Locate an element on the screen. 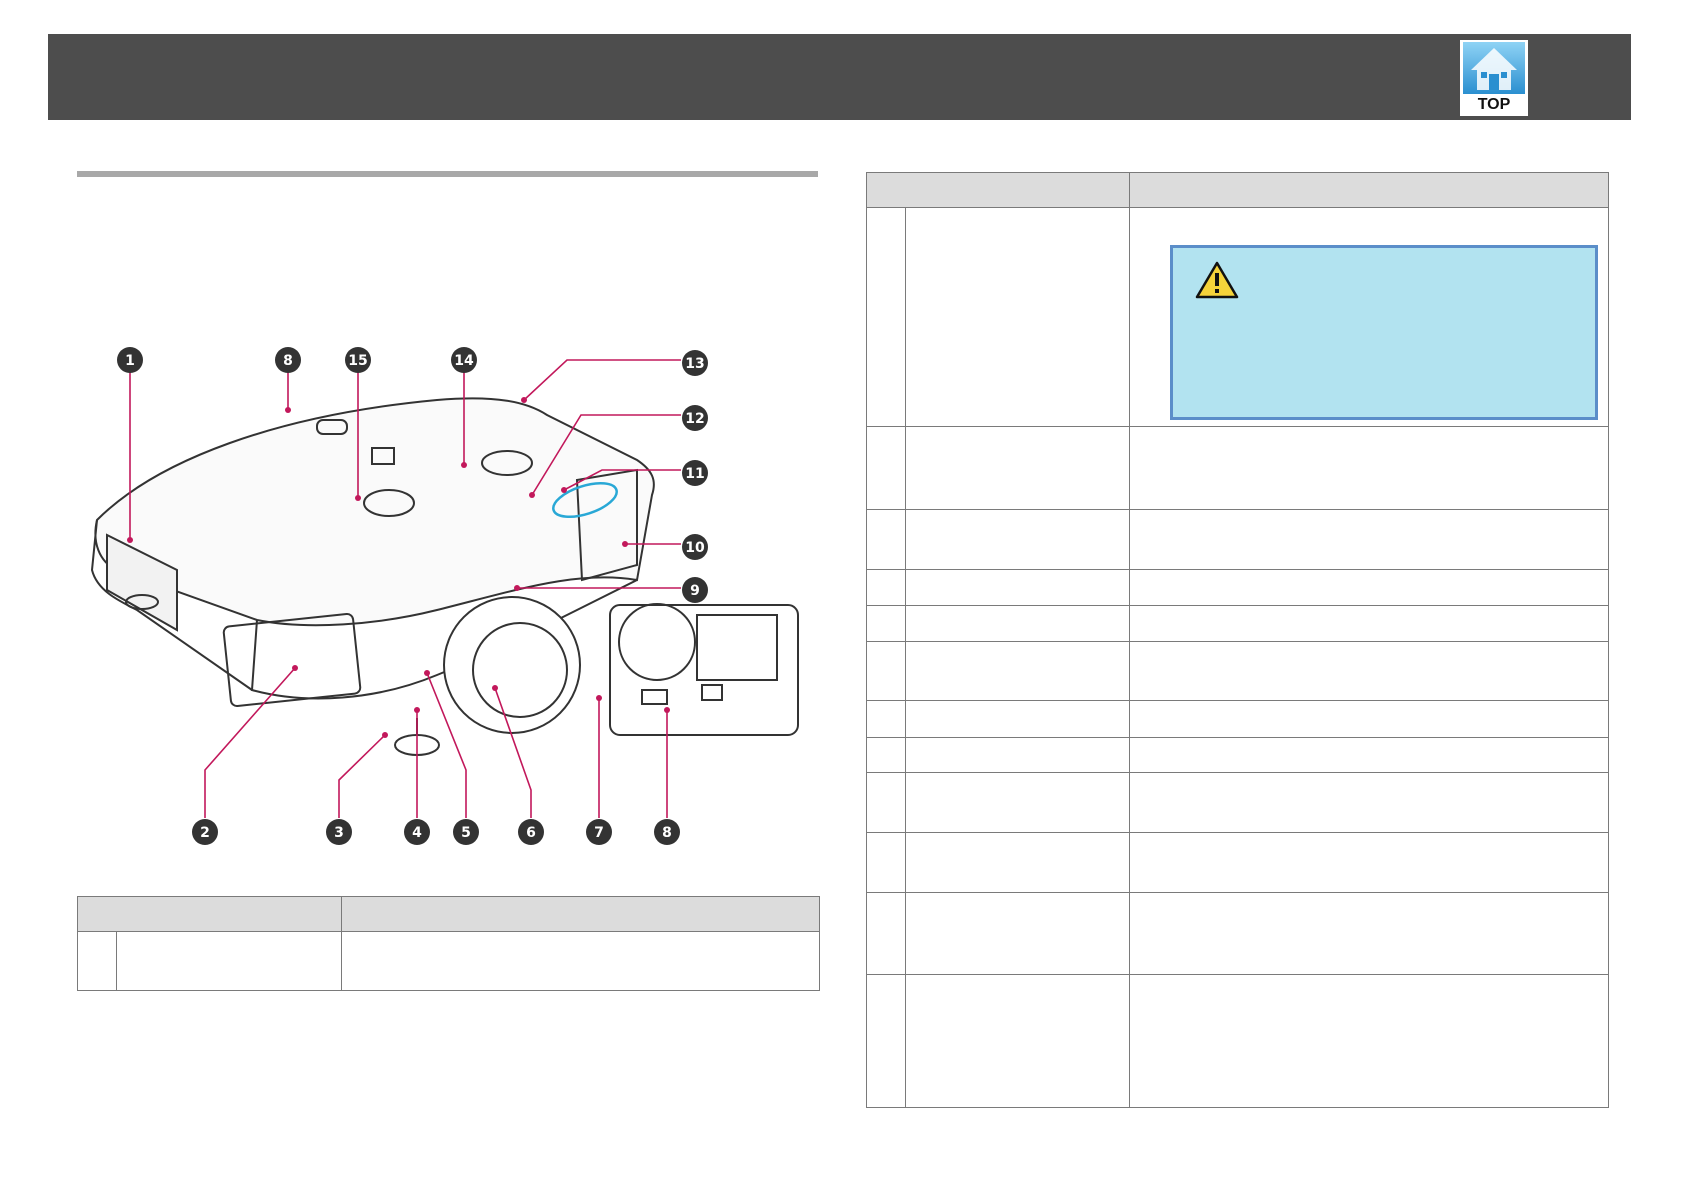  top-button: TOP is located at coordinates (1494, 78).